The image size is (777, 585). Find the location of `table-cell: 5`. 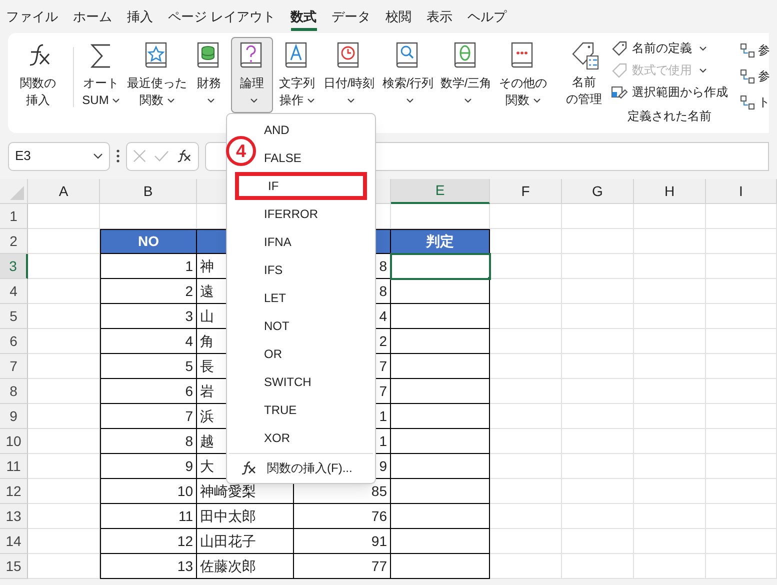

table-cell: 5 is located at coordinates (148, 366).